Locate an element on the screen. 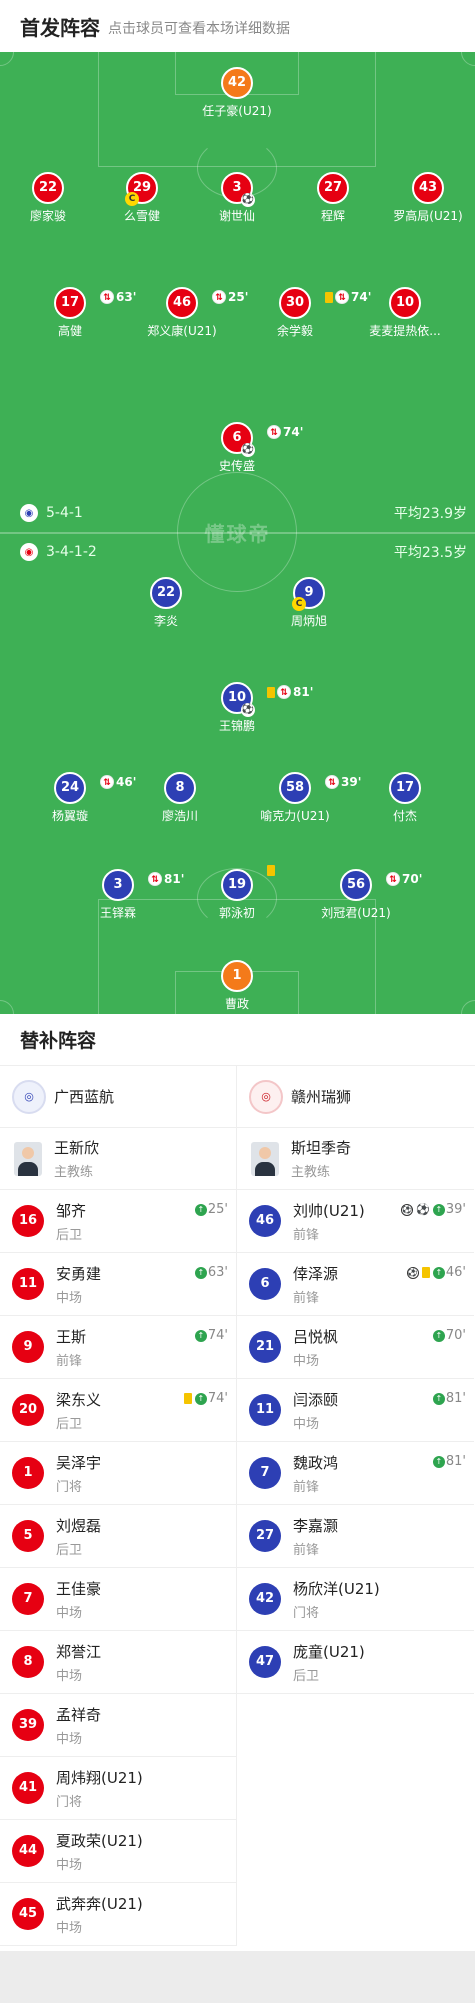 The width and height of the screenshot is (475, 2003). away-team-header: ◎ 赣州瑞狮 is located at coordinates (355, 1097).